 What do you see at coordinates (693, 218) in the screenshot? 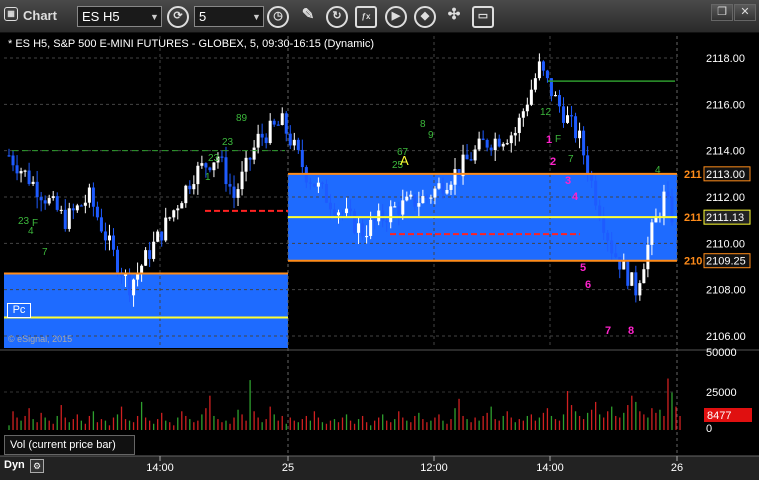
I see `price-line-tag: 211` at bounding box center [693, 218].